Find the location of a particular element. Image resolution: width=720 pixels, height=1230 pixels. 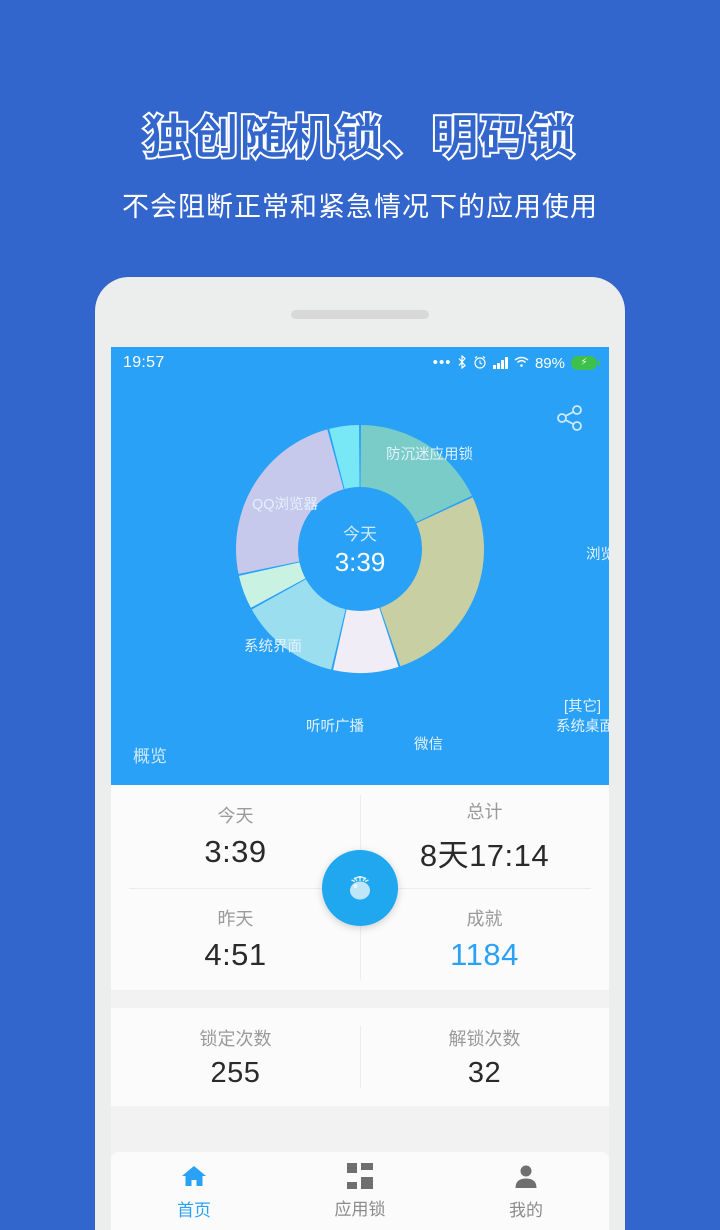

stat-yesterday: 昨天 4:51 is located at coordinates (235, 939).